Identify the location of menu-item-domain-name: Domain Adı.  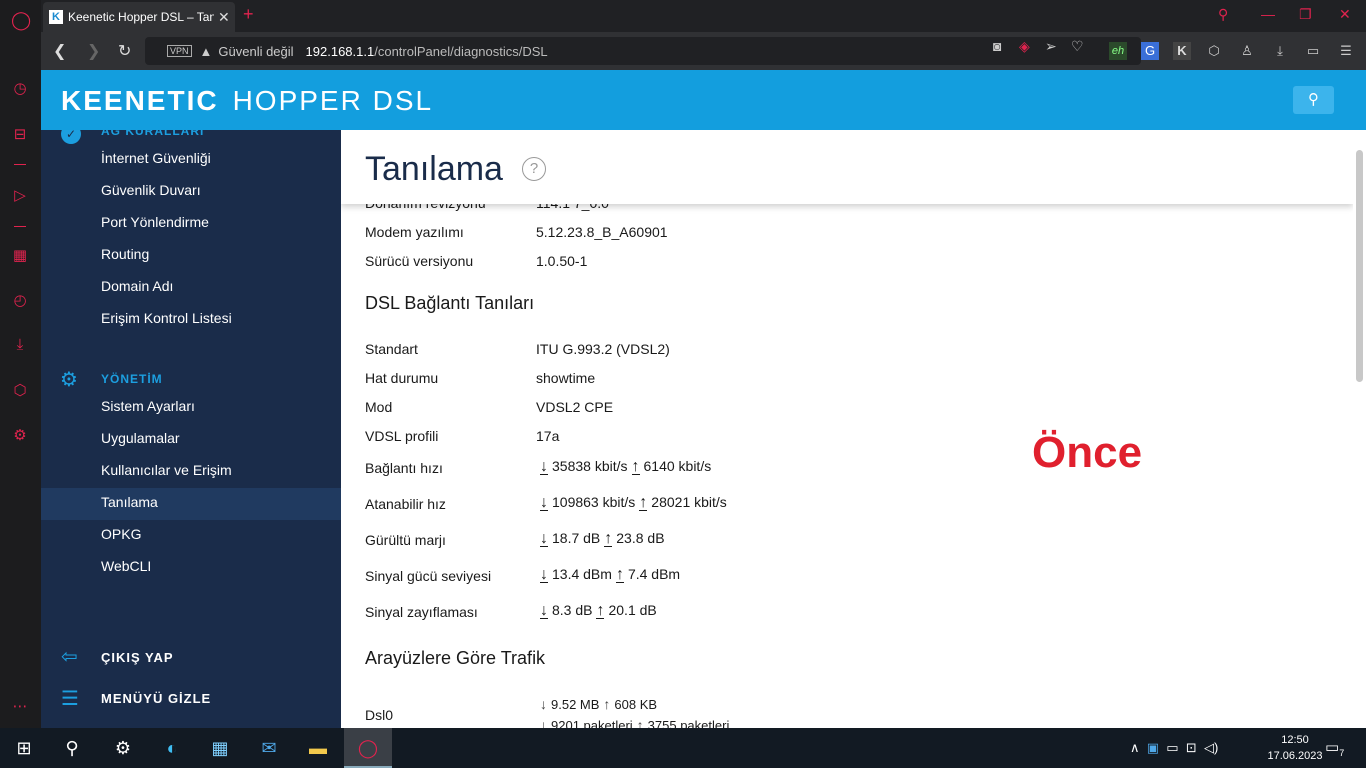
(137, 286).